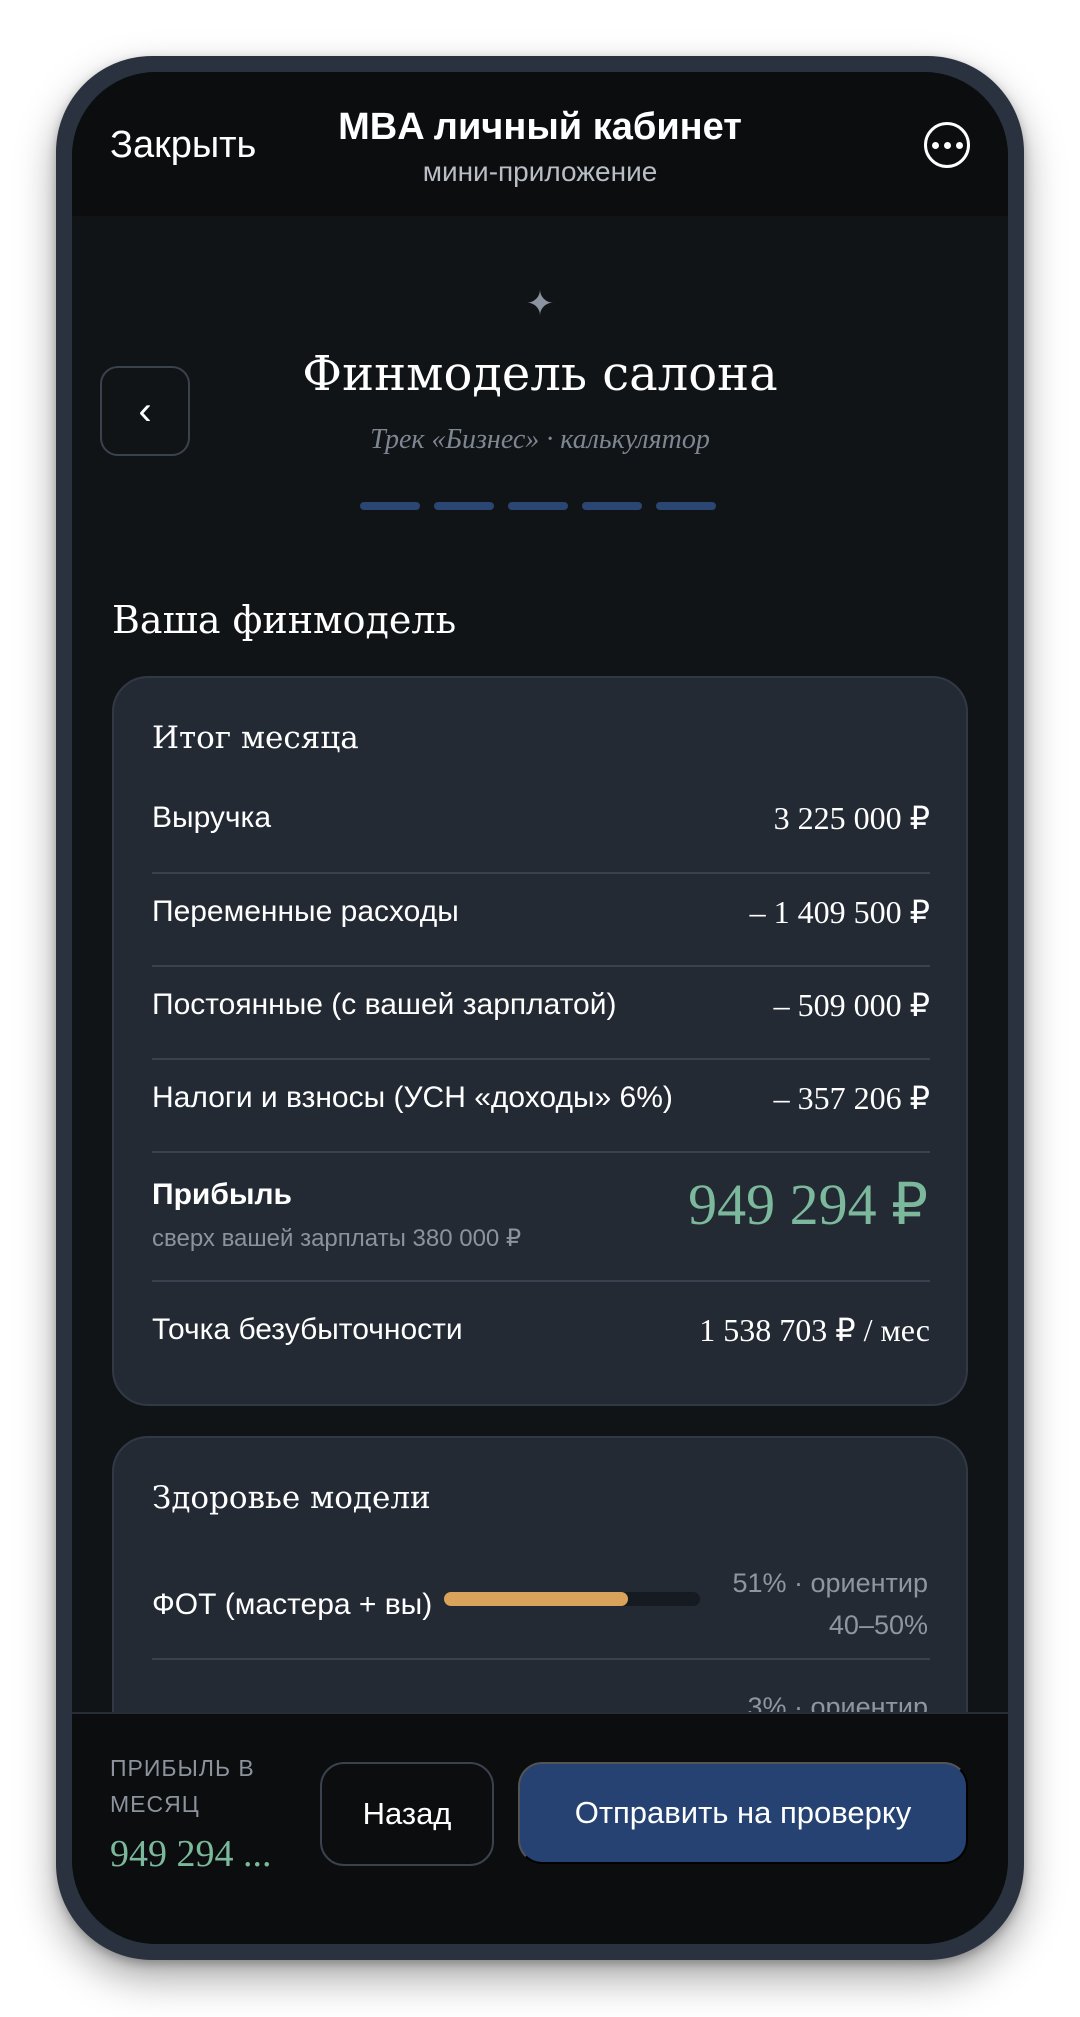 The height and width of the screenshot is (2017, 1080). Describe the element at coordinates (839, 912) in the screenshot. I see `row-value: – 1 409 500 ₽` at that location.